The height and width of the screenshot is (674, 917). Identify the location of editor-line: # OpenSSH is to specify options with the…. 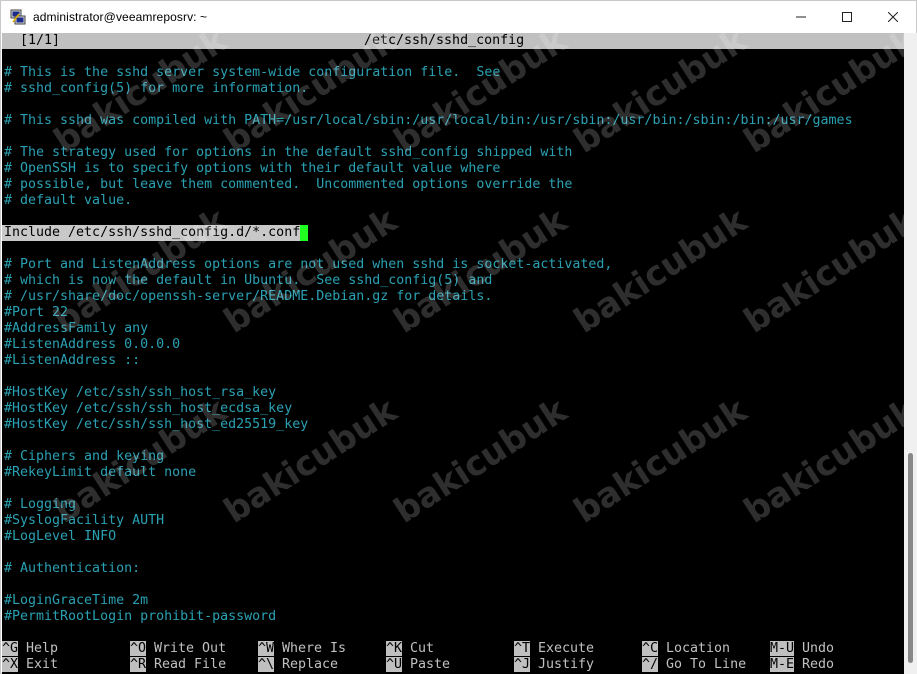
(252, 169).